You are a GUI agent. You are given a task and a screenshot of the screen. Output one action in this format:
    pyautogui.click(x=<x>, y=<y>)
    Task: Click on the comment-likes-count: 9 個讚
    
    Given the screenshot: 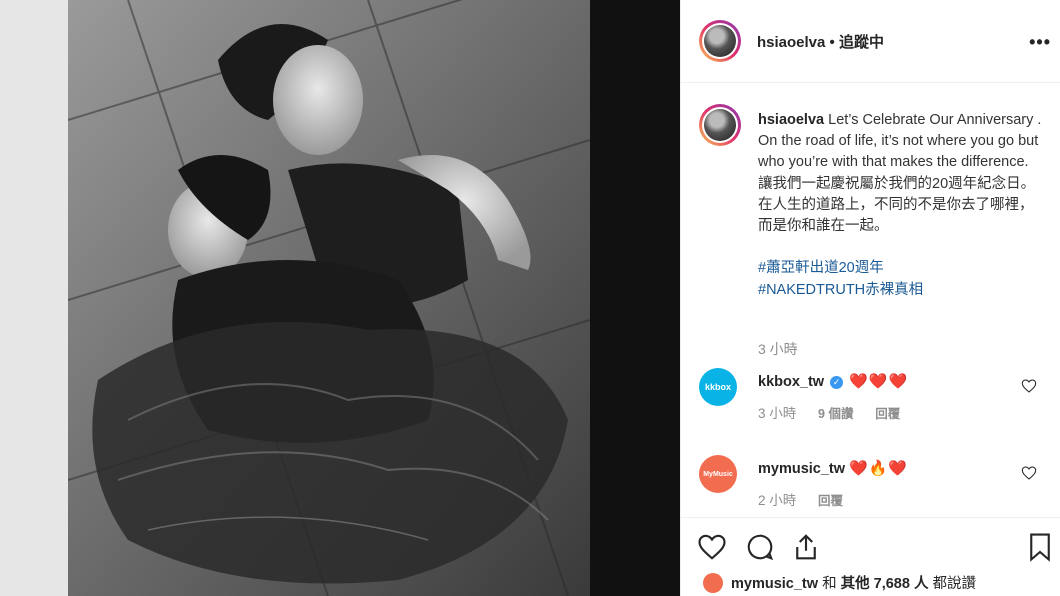 What is the action you would take?
    pyautogui.click(x=835, y=414)
    